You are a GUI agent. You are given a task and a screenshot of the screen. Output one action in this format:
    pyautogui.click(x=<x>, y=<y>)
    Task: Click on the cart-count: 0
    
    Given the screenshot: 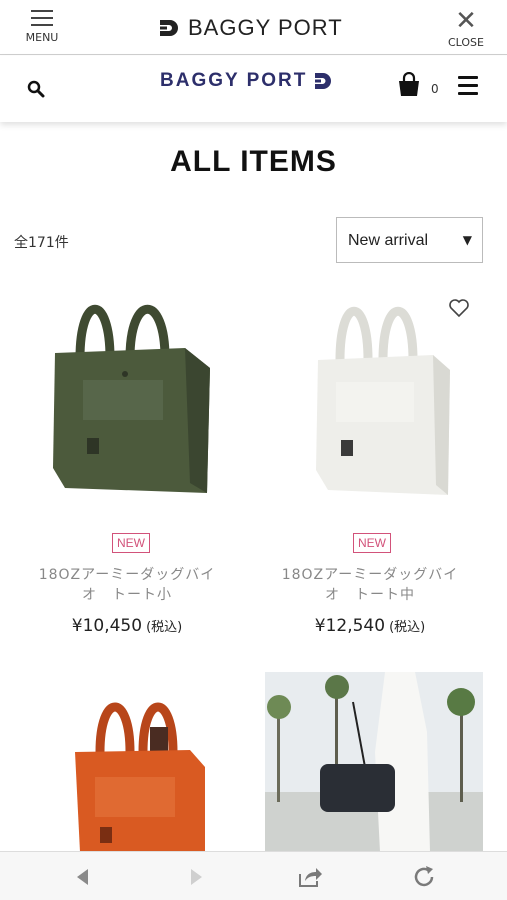 What is the action you would take?
    pyautogui.click(x=435, y=89)
    